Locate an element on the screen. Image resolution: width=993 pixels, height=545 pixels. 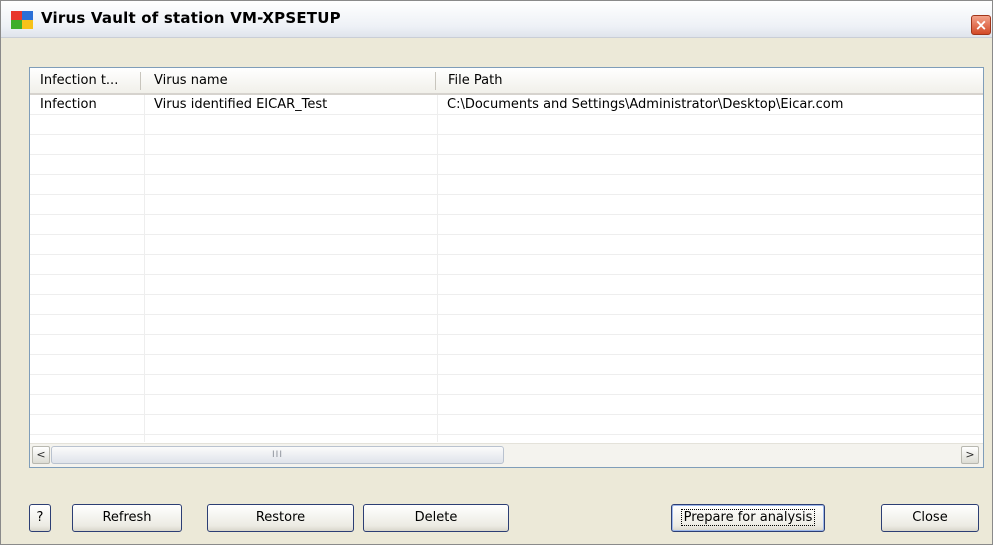
close-button: Close is located at coordinates (930, 518).